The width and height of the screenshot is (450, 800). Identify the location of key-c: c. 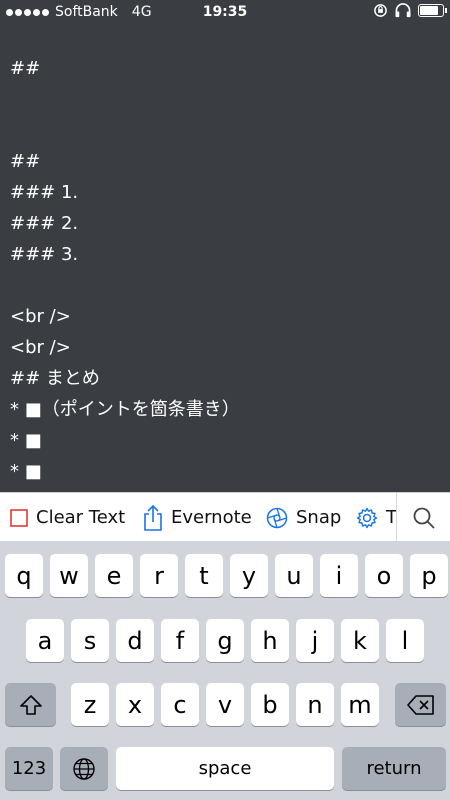
(180, 704).